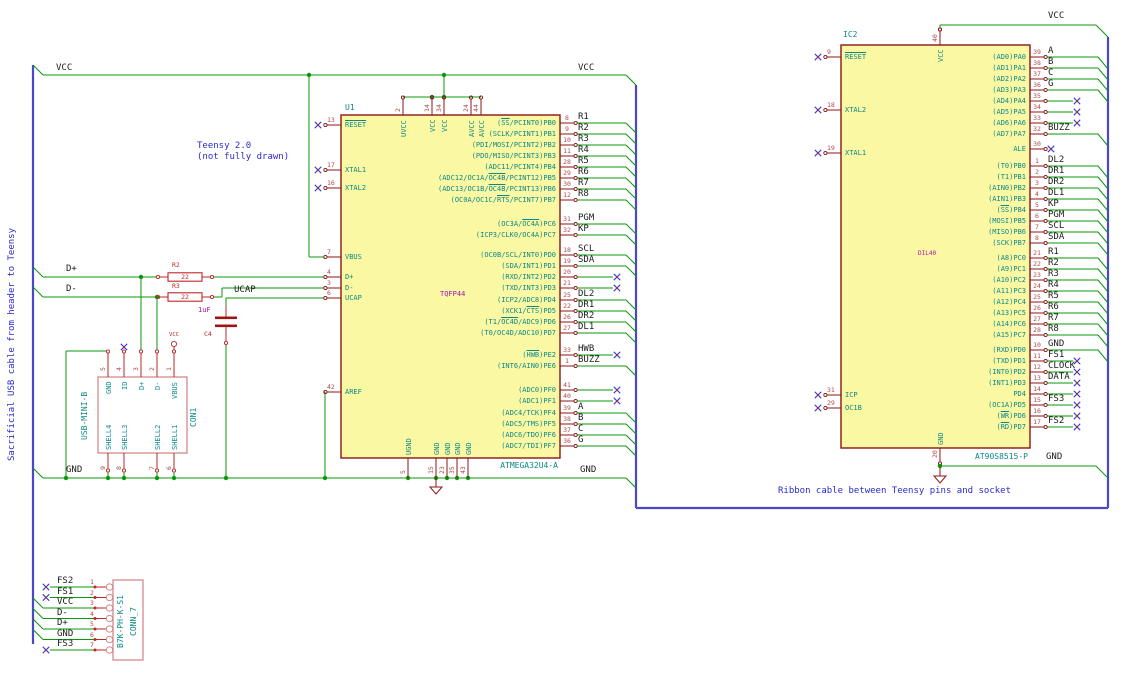  What do you see at coordinates (581, 440) in the screenshot?
I see `net-label: G` at bounding box center [581, 440].